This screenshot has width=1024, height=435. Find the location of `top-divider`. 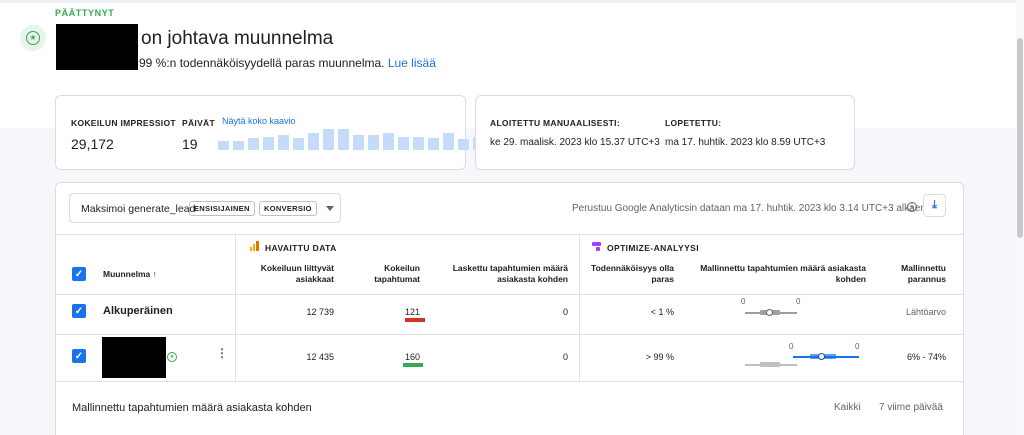

top-divider is located at coordinates (512, 1).